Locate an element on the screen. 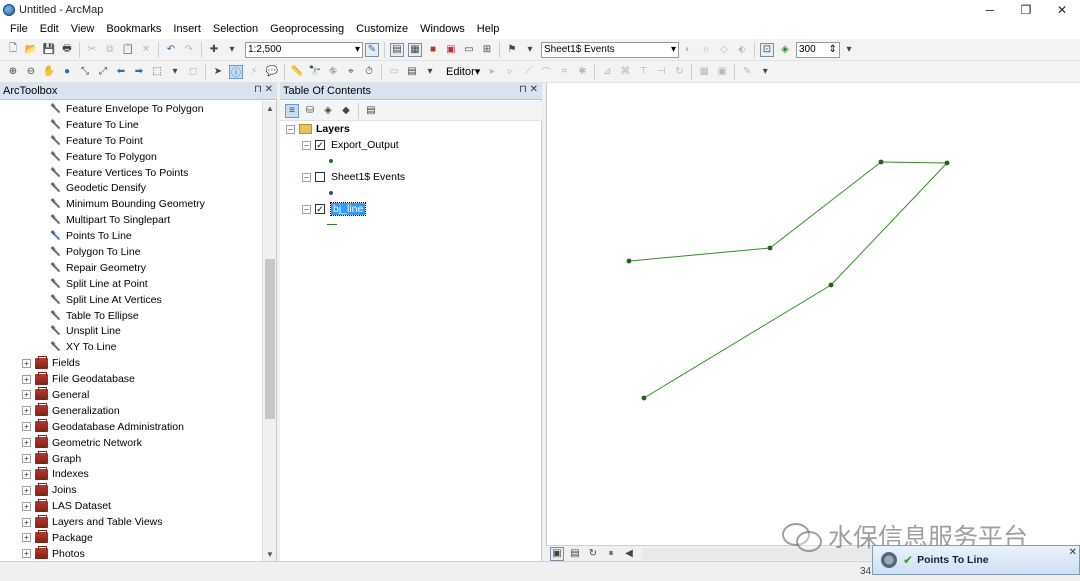 The image size is (1080, 581). tool-item: Geodetic Densify is located at coordinates (131, 188).